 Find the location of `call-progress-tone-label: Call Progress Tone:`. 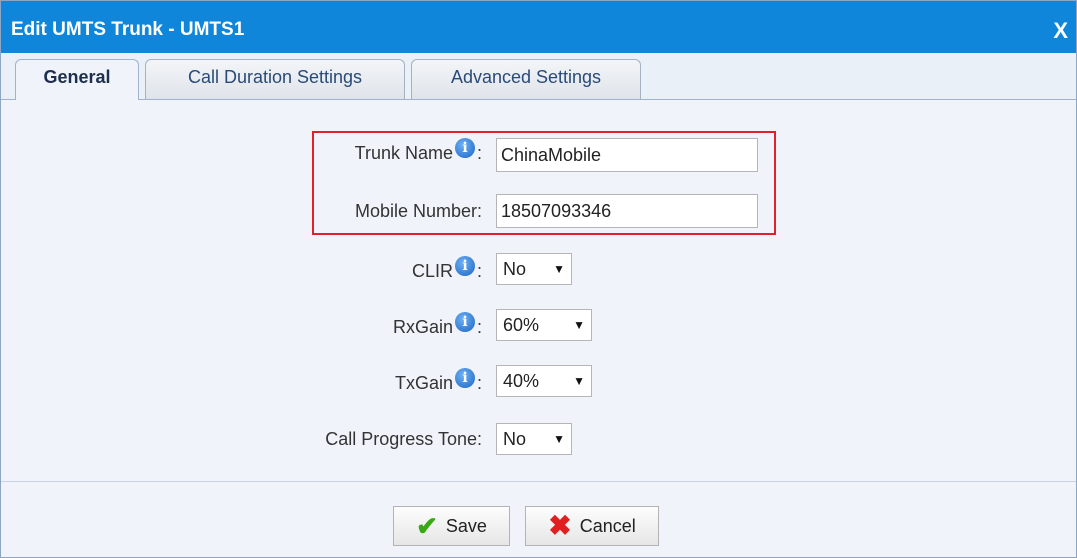

call-progress-tone-label: Call Progress Tone: is located at coordinates (403, 439).